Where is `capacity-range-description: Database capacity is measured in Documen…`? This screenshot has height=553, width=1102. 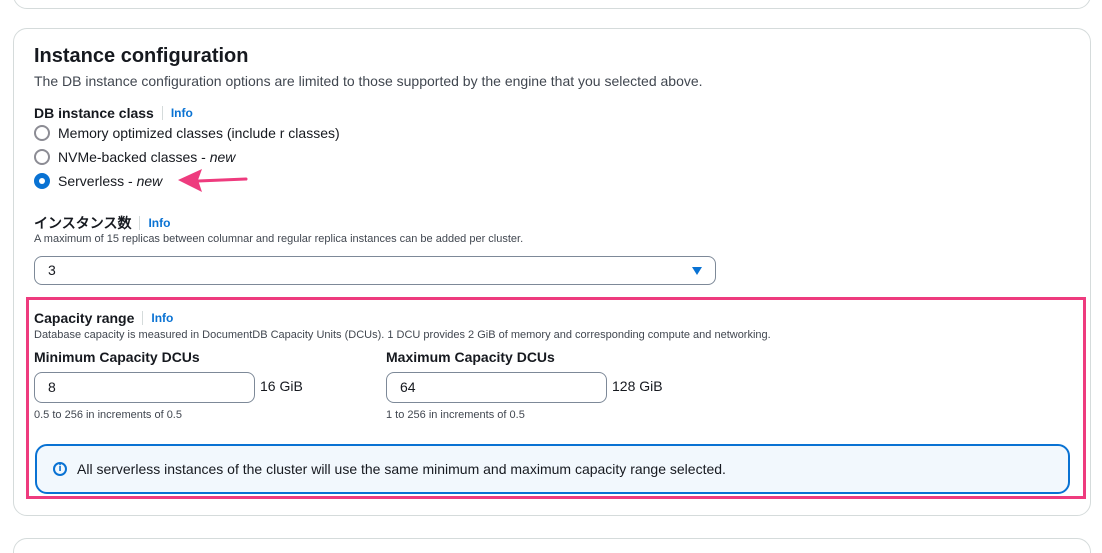
capacity-range-description: Database capacity is measured in Documen… is located at coordinates (402, 335).